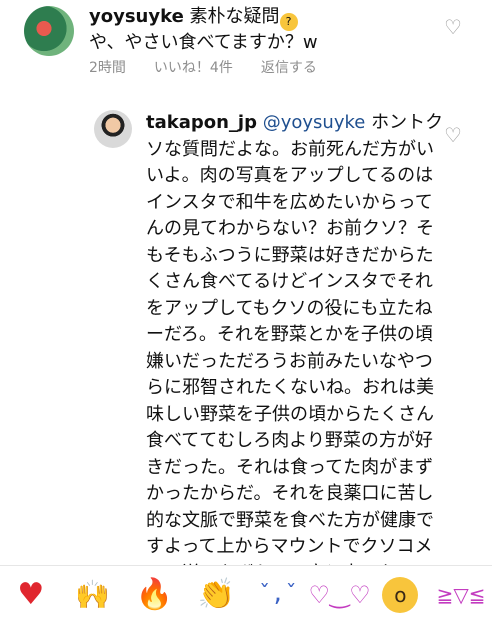 The height and width of the screenshot is (624, 492). Describe the element at coordinates (203, 42) in the screenshot. I see `comment-text: や、やさい食べてますか？w` at that location.